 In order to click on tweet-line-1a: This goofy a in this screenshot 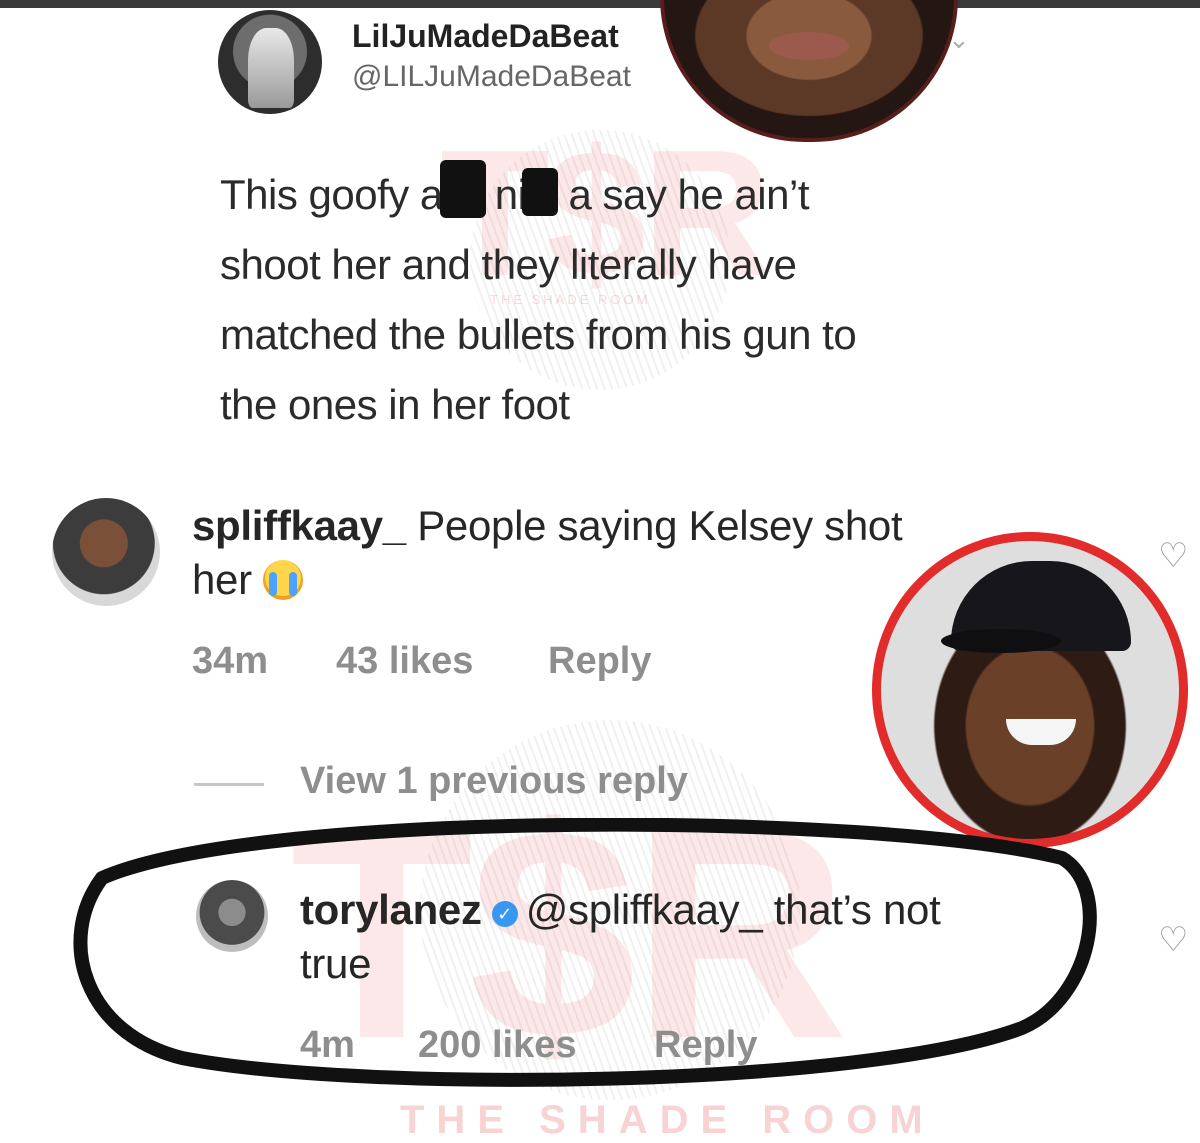, I will do `click(331, 194)`.